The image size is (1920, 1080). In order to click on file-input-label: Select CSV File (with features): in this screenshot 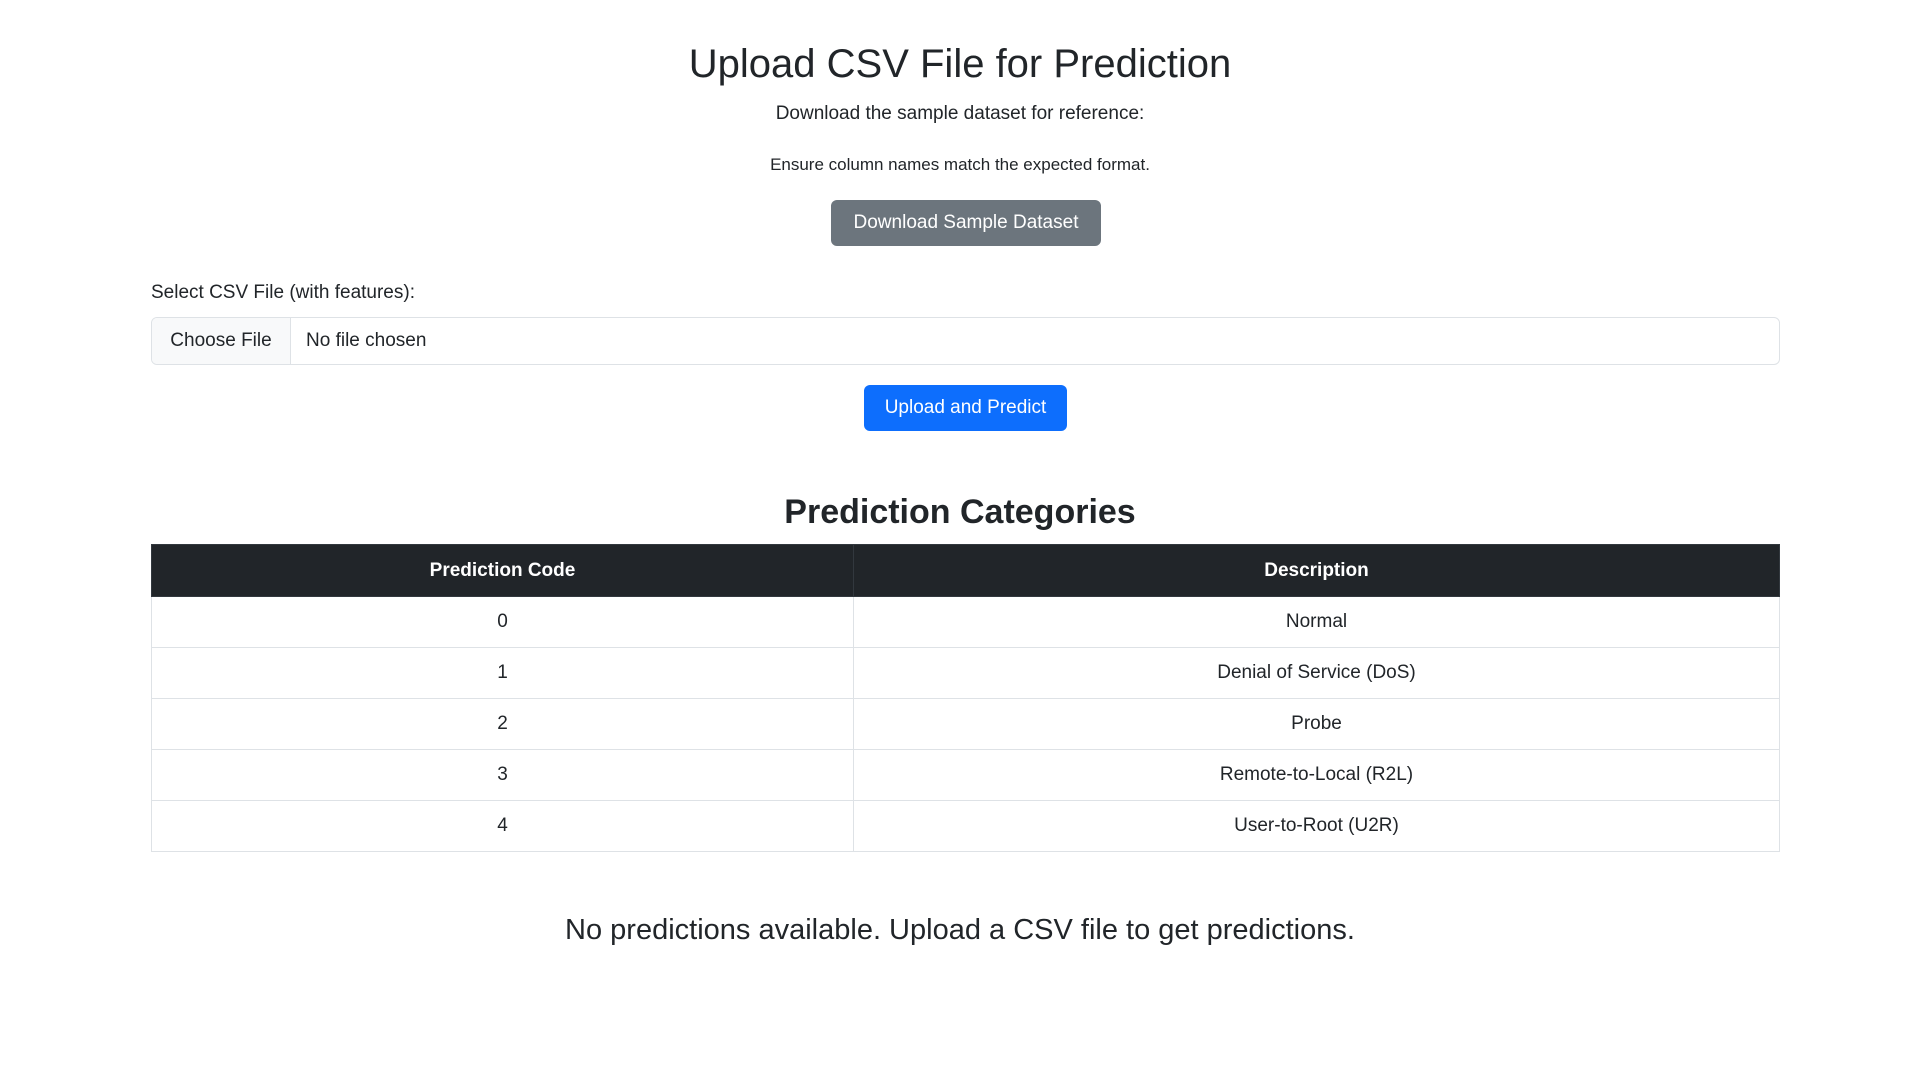, I will do `click(283, 292)`.